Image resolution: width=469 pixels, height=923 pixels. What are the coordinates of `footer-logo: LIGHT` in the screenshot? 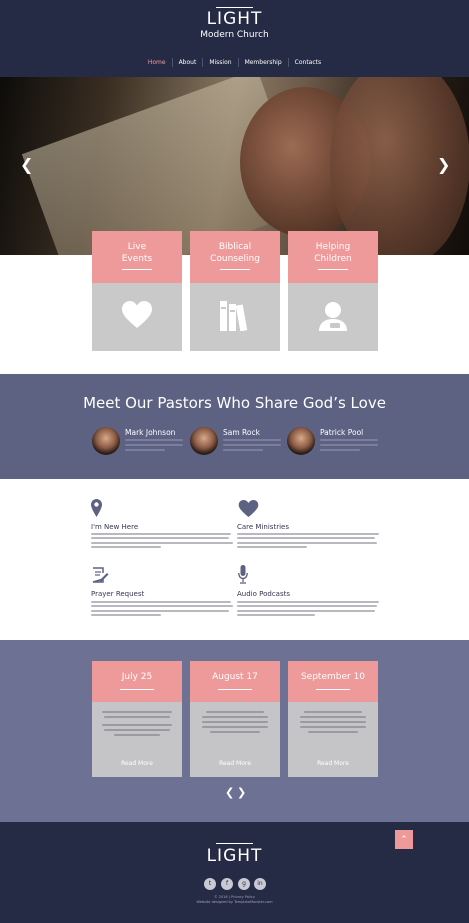 It's located at (234, 856).